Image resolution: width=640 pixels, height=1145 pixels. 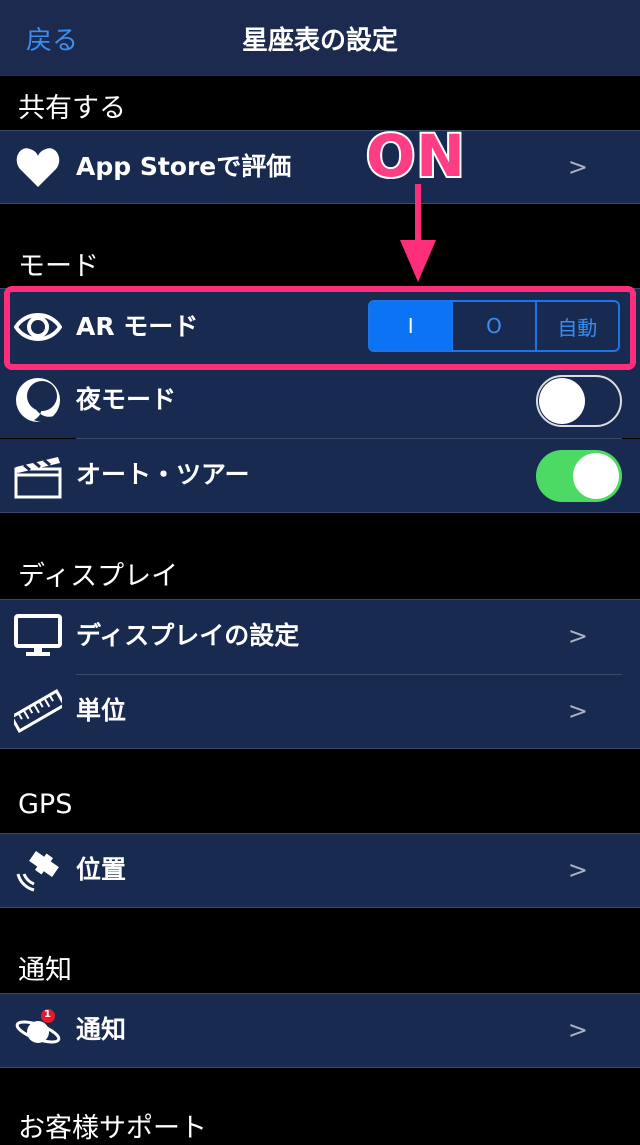 I want to click on heart-icon, so click(x=38, y=167).